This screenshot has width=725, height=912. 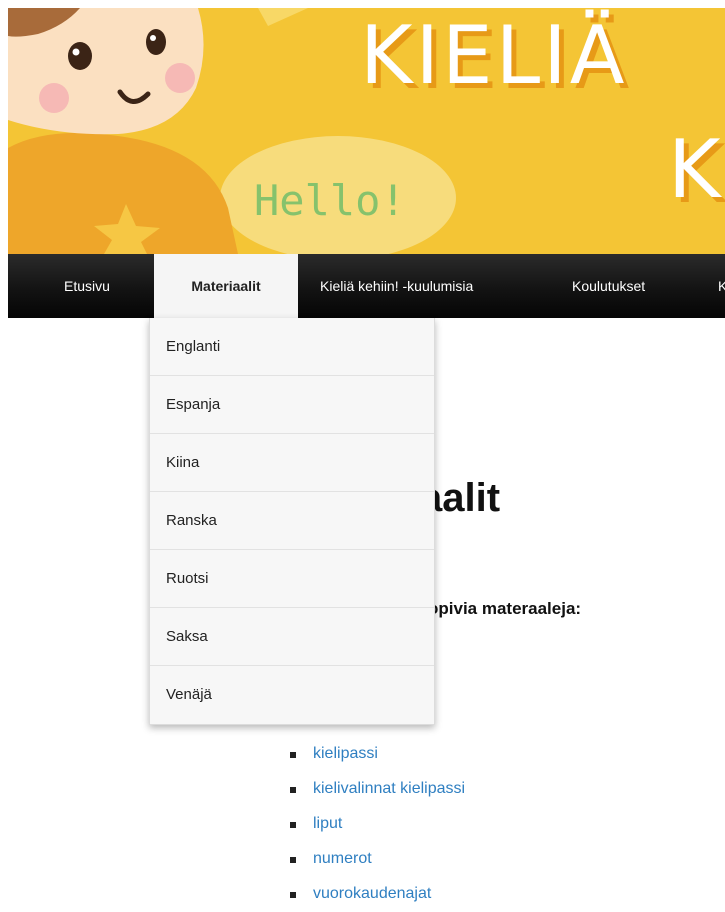 I want to click on nav-item-kuulumisia: Kieliä kehiin! -kuulumisia, so click(x=396, y=286).